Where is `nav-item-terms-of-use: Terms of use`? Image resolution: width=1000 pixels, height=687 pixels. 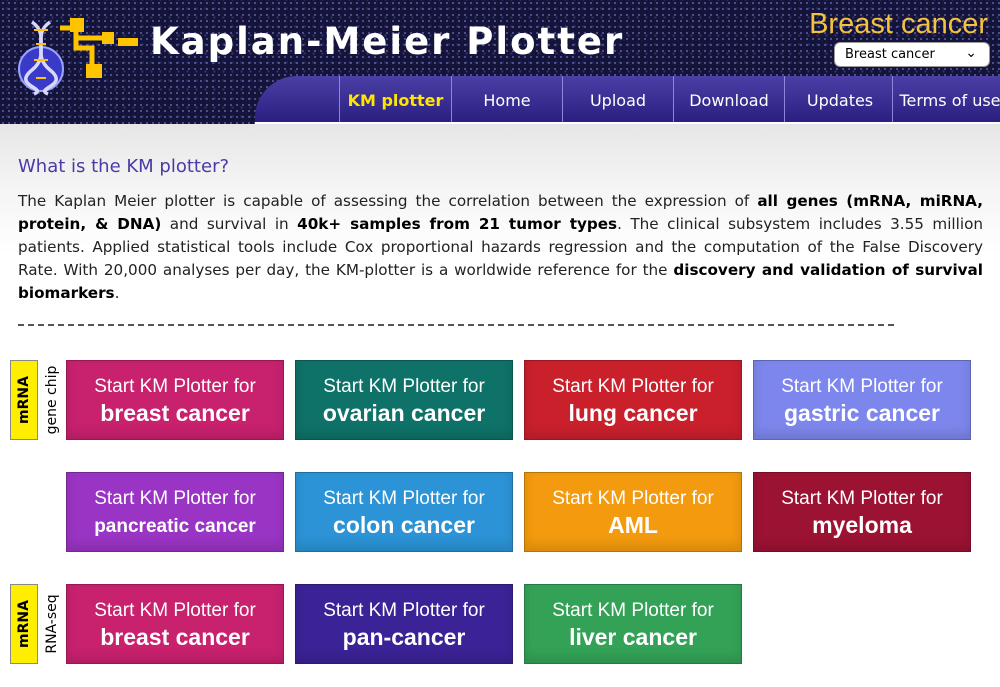 nav-item-terms-of-use: Terms of use is located at coordinates (946, 99).